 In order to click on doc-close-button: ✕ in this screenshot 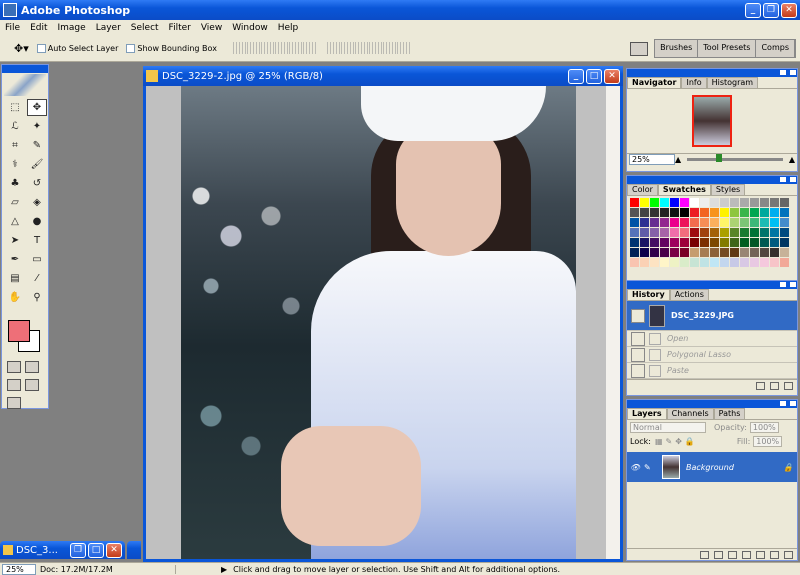, I will do `click(612, 76)`.